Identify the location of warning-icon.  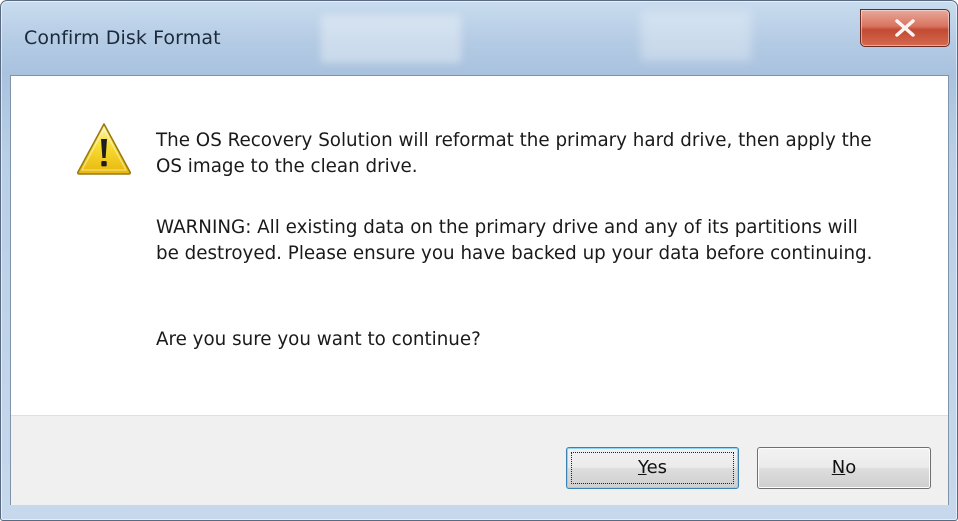
(104, 149).